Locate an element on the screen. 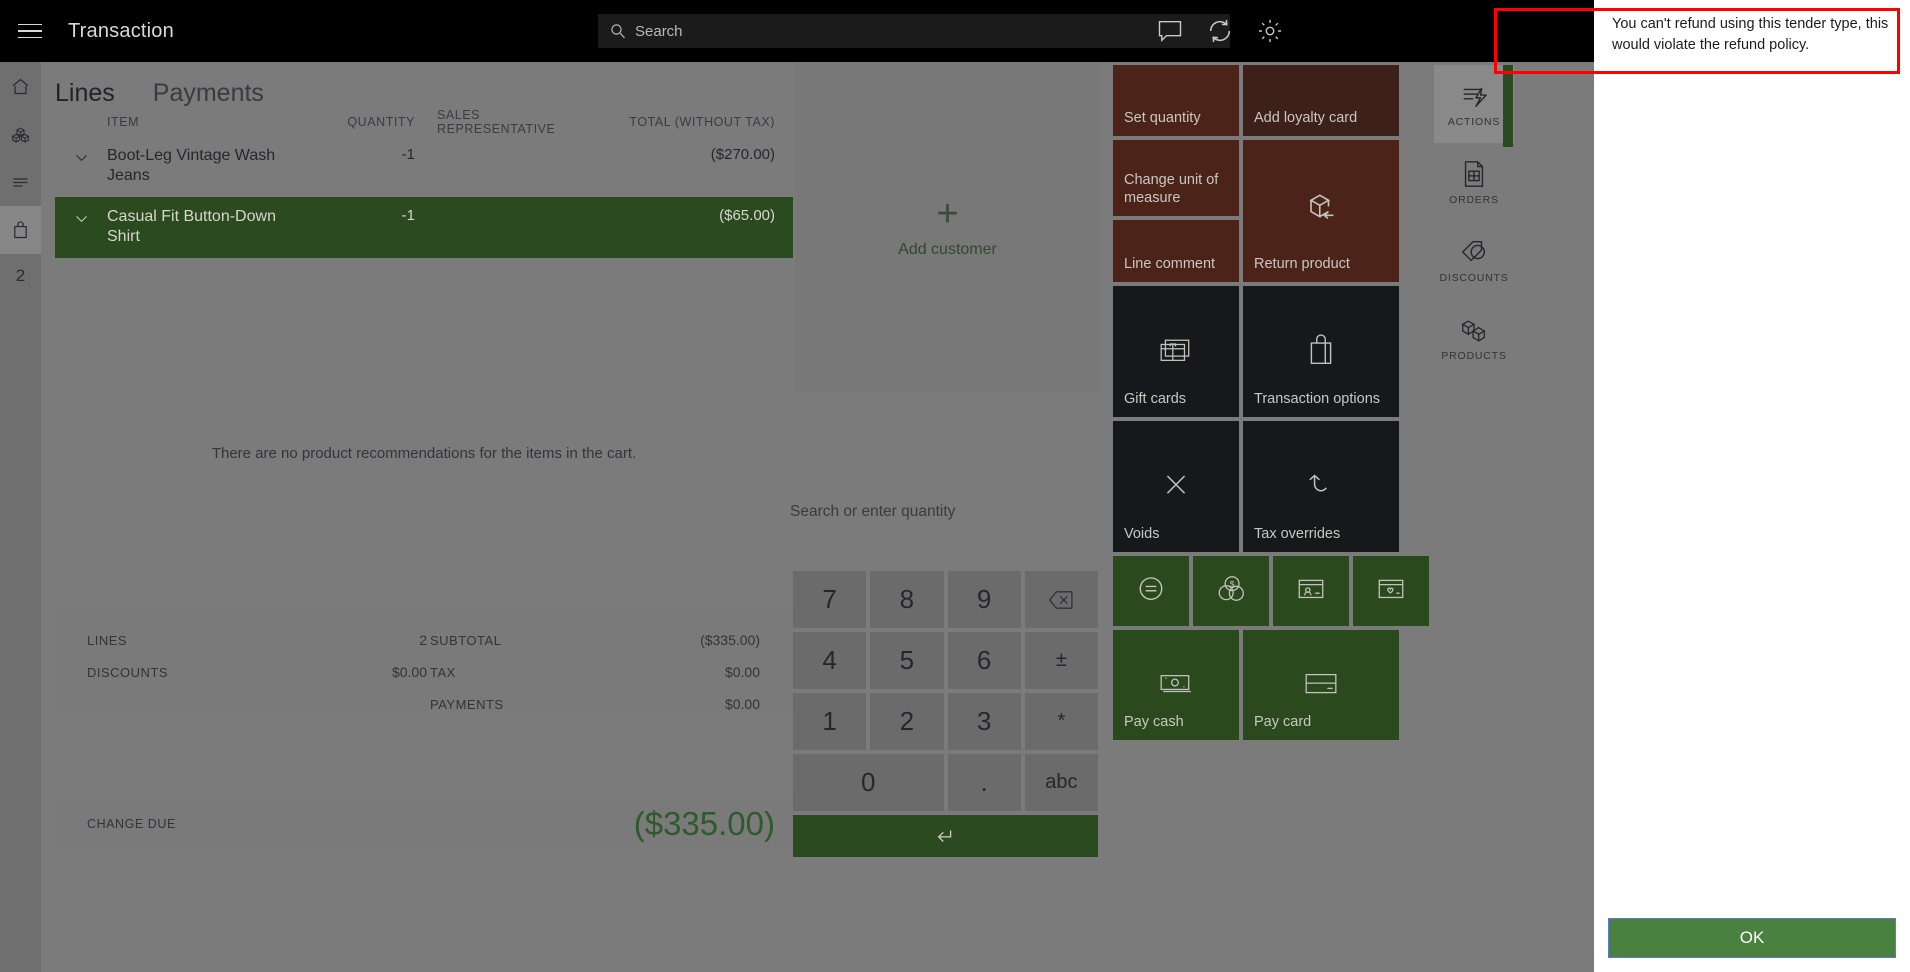  tile-label: Voids is located at coordinates (1142, 533).